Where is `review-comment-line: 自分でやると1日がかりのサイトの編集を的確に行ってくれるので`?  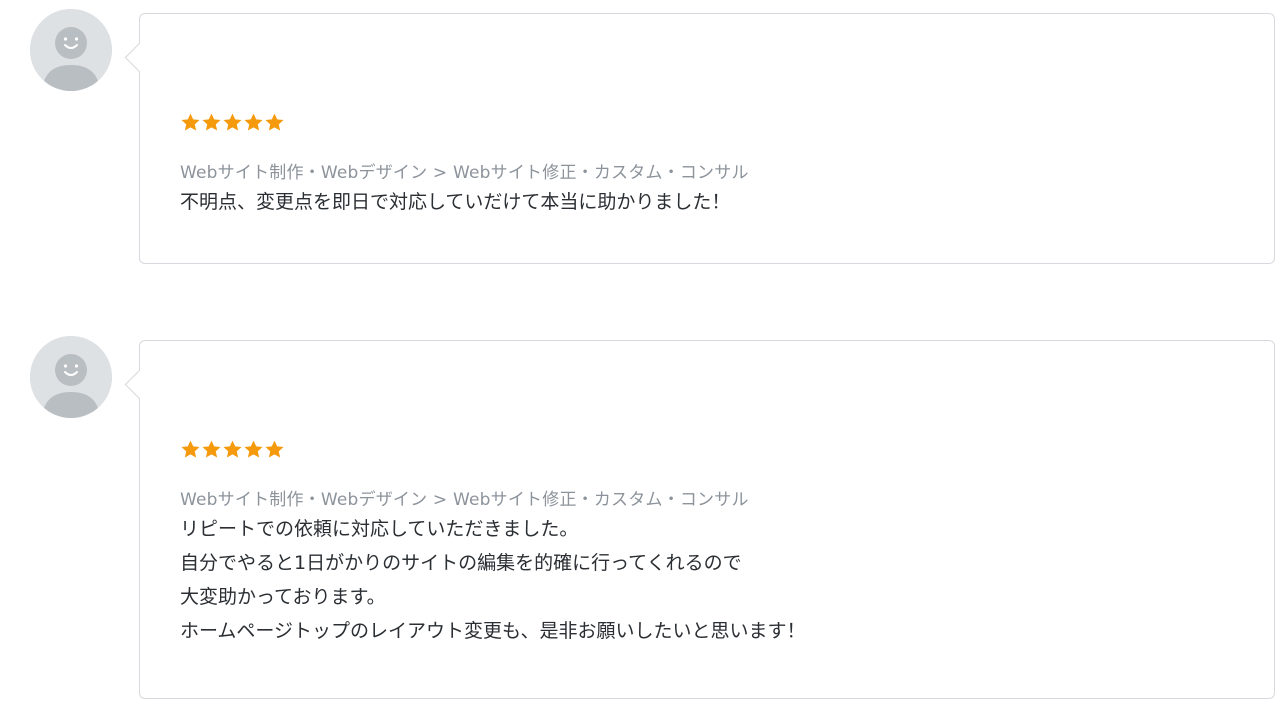
review-comment-line: 自分でやると1日がかりのサイトの編集を的確に行ってくれるので is located at coordinates (461, 563).